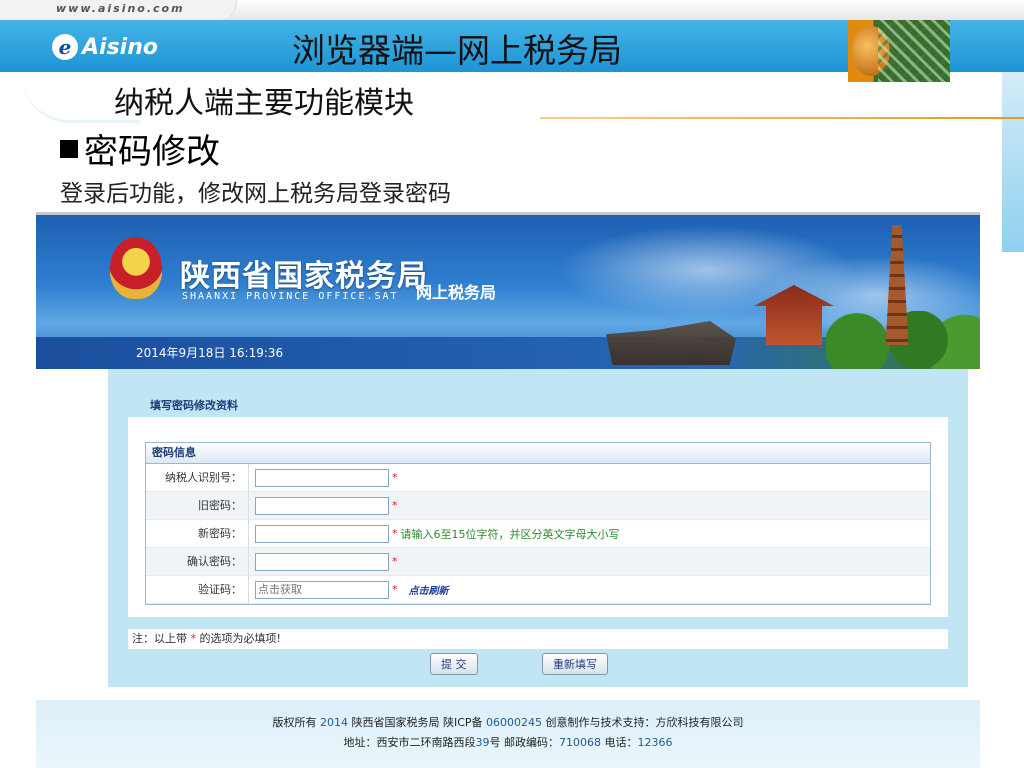 The width and height of the screenshot is (1024, 768). What do you see at coordinates (304, 276) in the screenshot?
I see `bureau-name: 陕西省国家税务局` at bounding box center [304, 276].